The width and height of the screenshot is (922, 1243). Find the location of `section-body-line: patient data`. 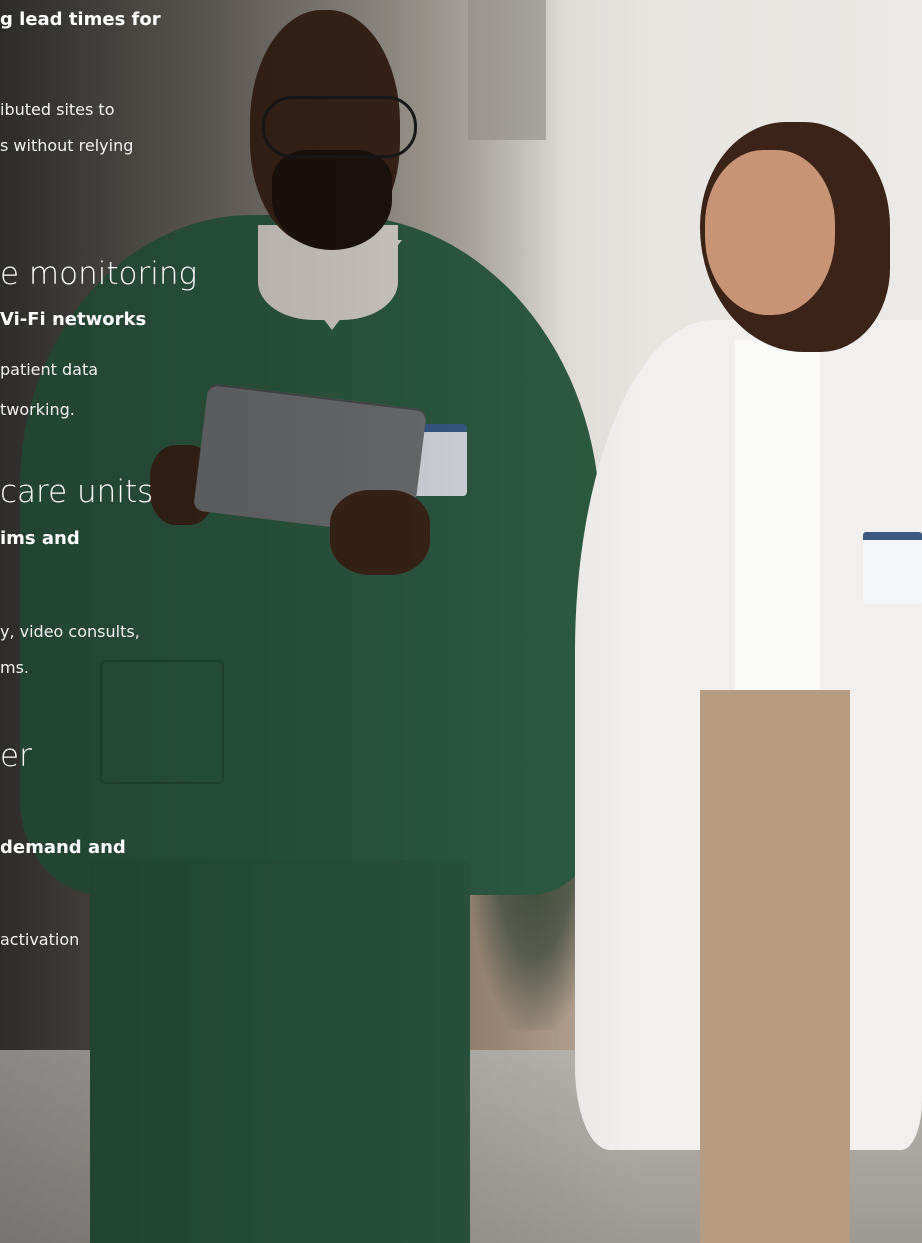

section-body-line: patient data is located at coordinates (49, 369).